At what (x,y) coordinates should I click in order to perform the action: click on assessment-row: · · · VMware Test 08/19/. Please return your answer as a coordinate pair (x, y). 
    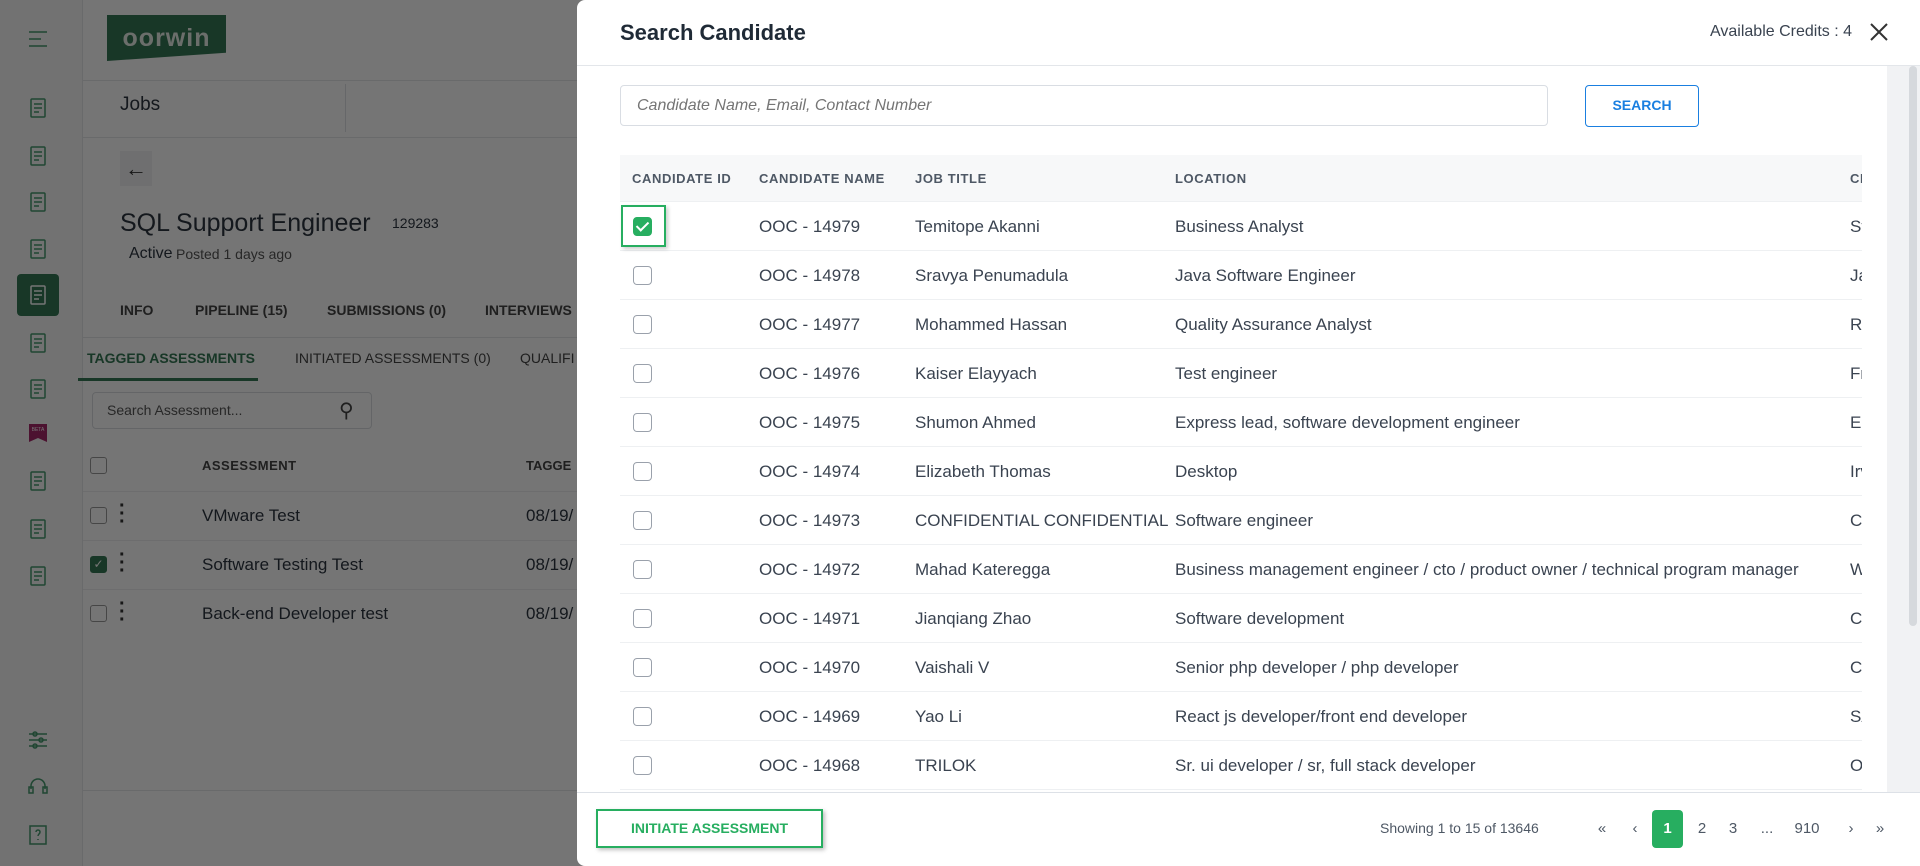
    Looking at the image, I should click on (330, 515).